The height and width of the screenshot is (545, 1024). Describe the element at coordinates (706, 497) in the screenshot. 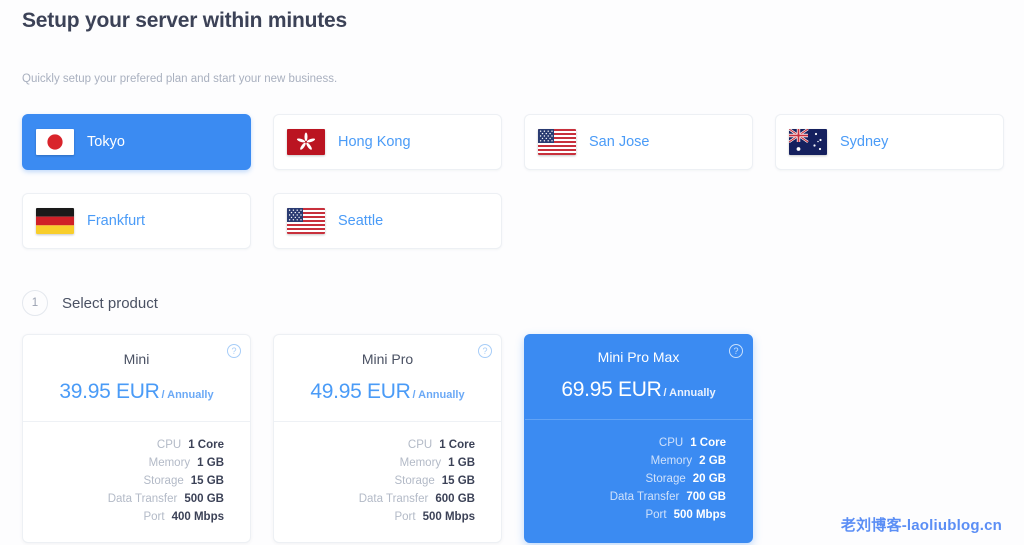

I see `spec-value: 700 GB` at that location.